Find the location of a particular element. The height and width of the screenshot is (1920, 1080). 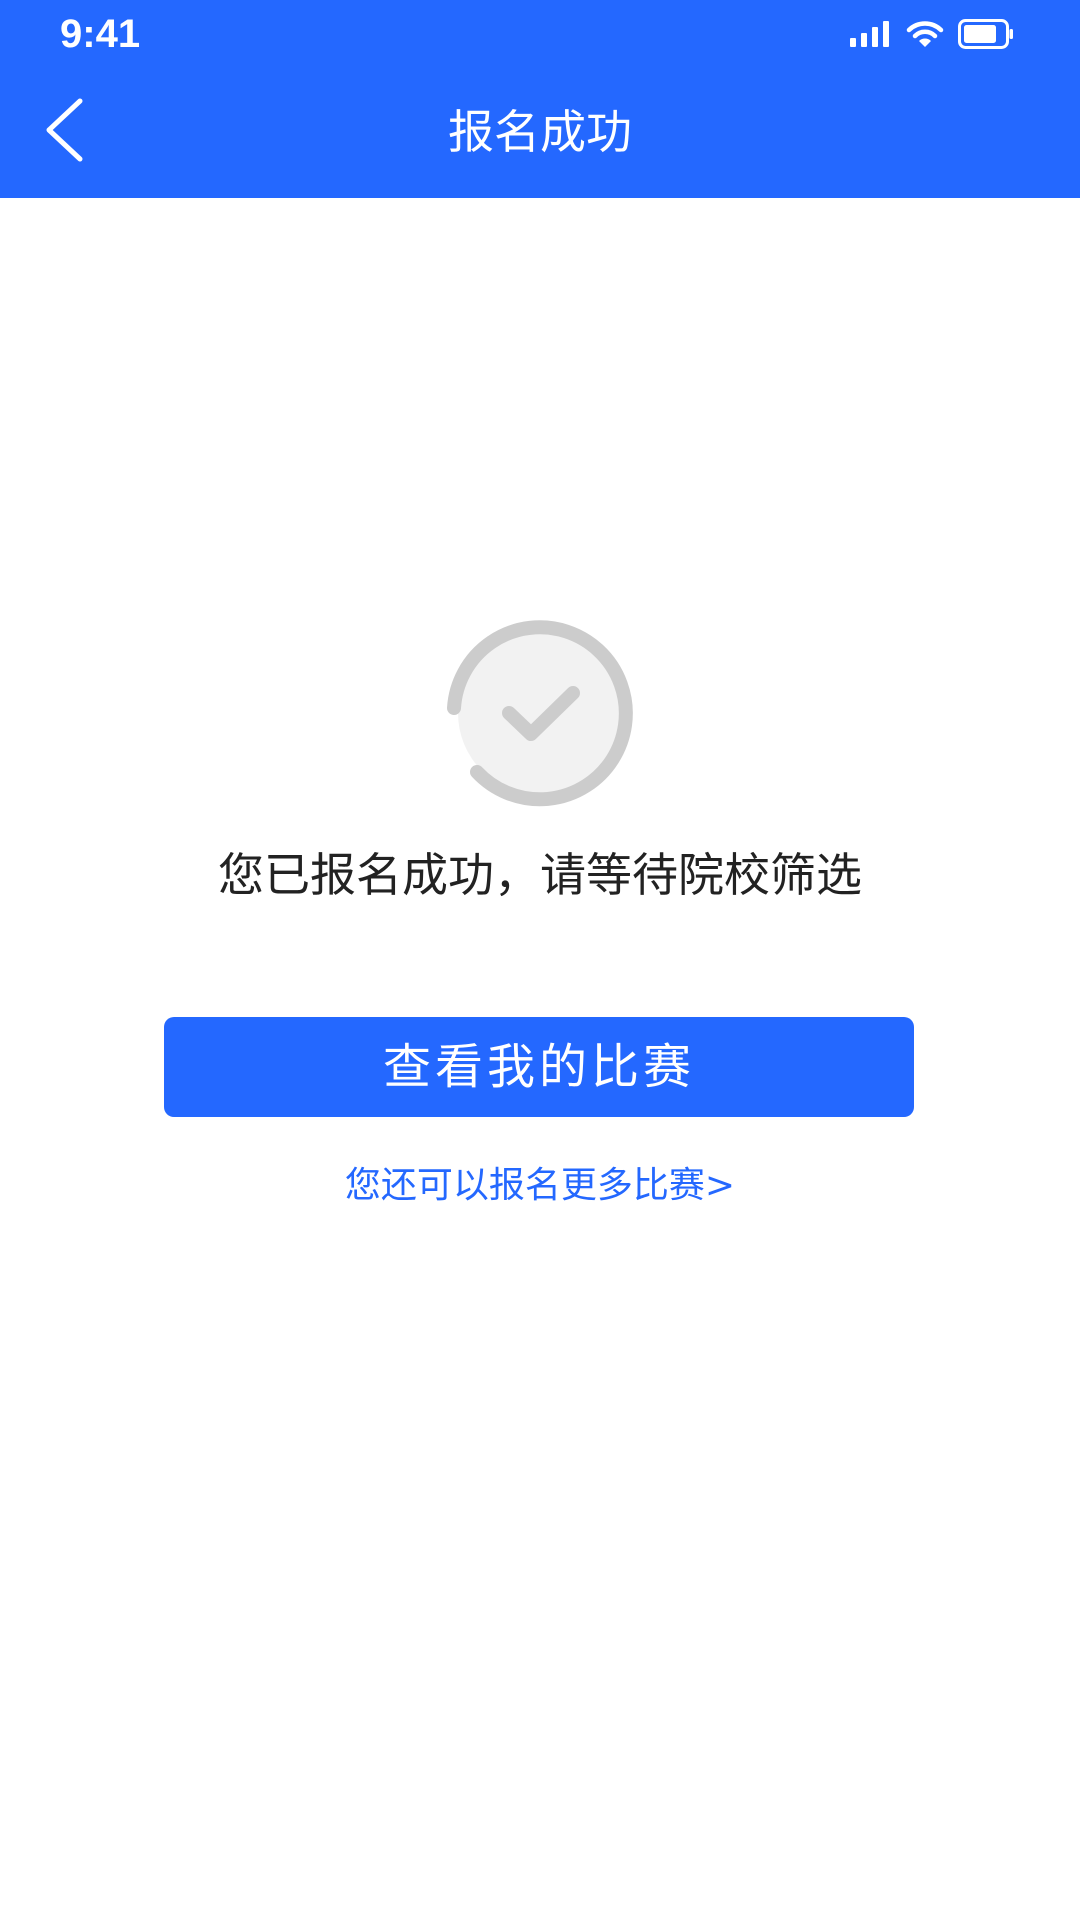

success-message: 您已报名成功，请等待院校筛选 is located at coordinates (540, 875).